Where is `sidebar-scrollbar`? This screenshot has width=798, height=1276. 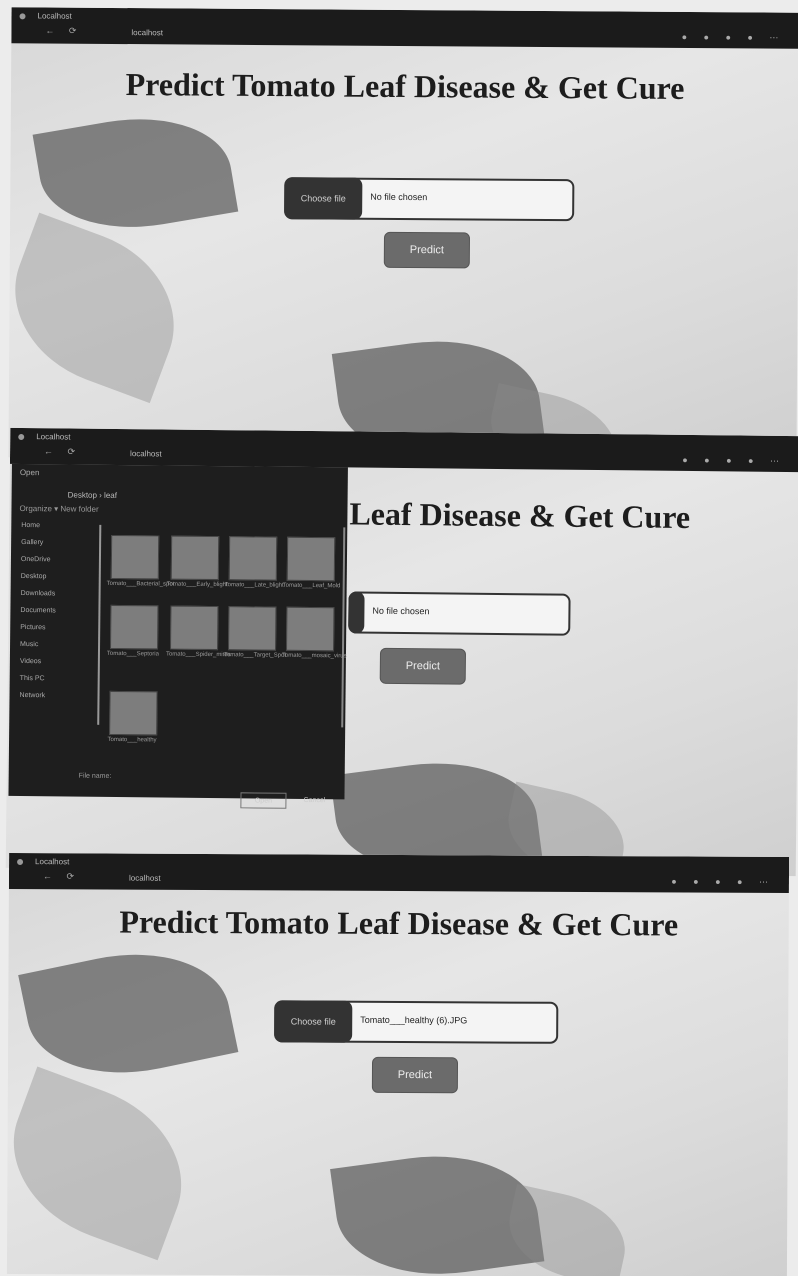 sidebar-scrollbar is located at coordinates (99, 624).